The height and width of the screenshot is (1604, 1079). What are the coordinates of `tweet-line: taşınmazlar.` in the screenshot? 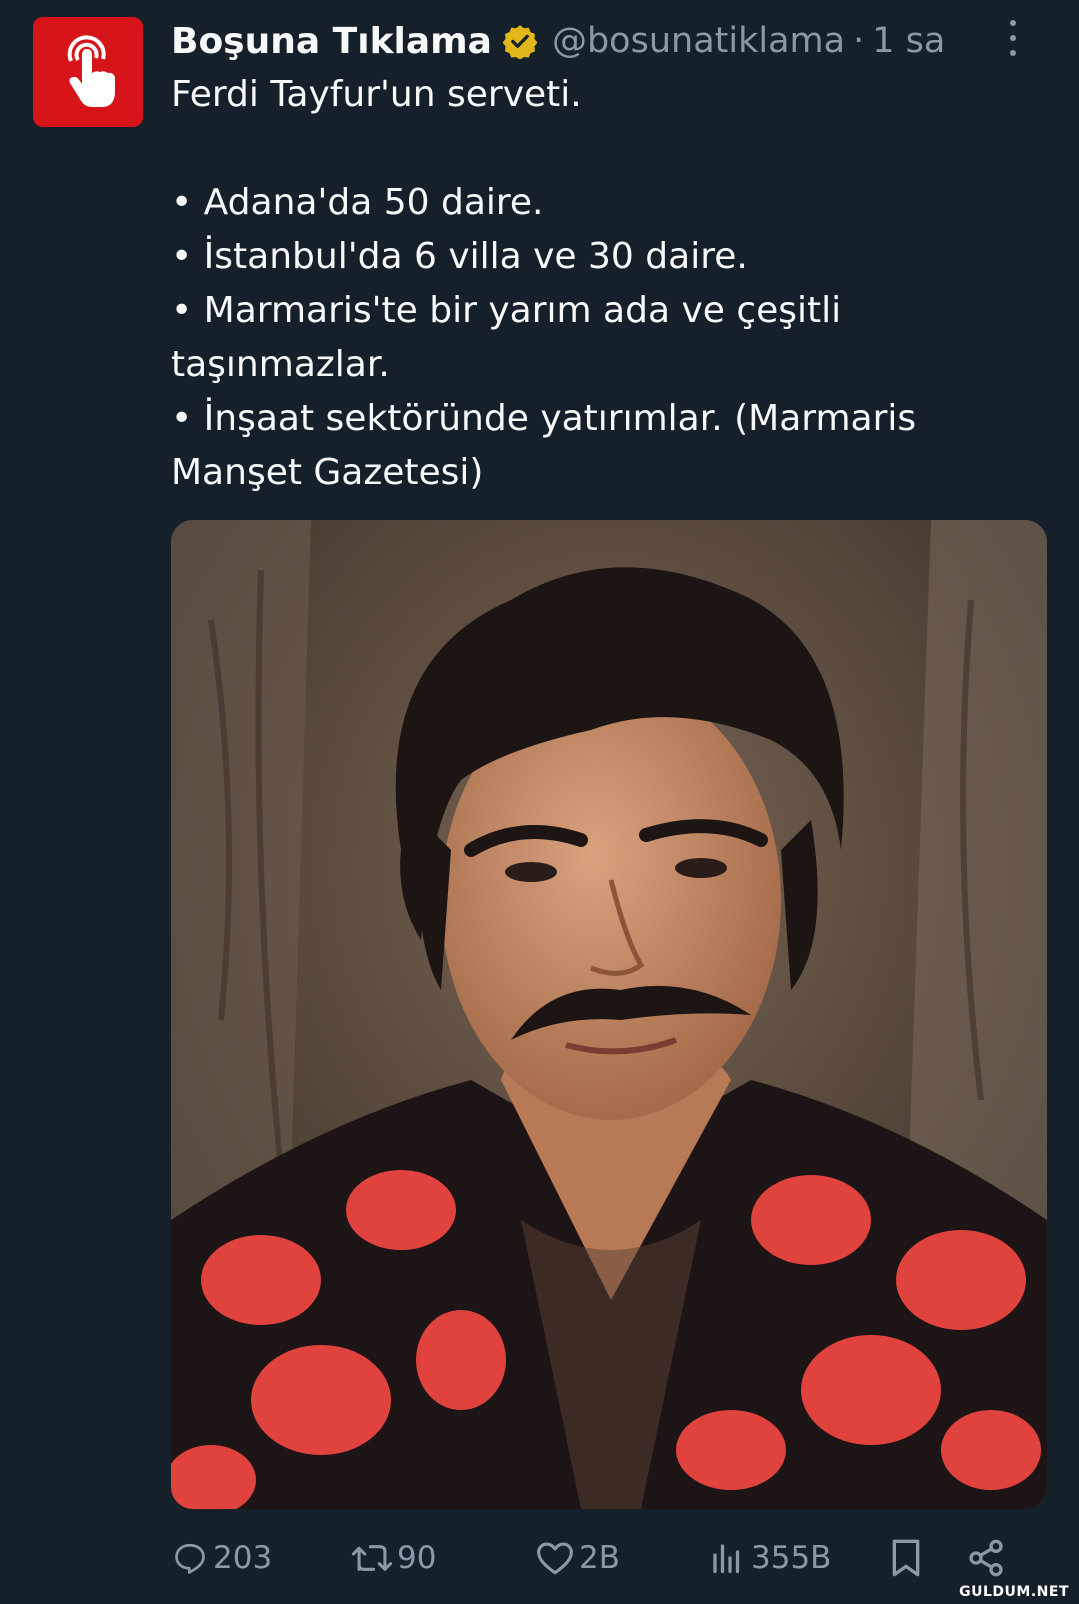 It's located at (280, 364).